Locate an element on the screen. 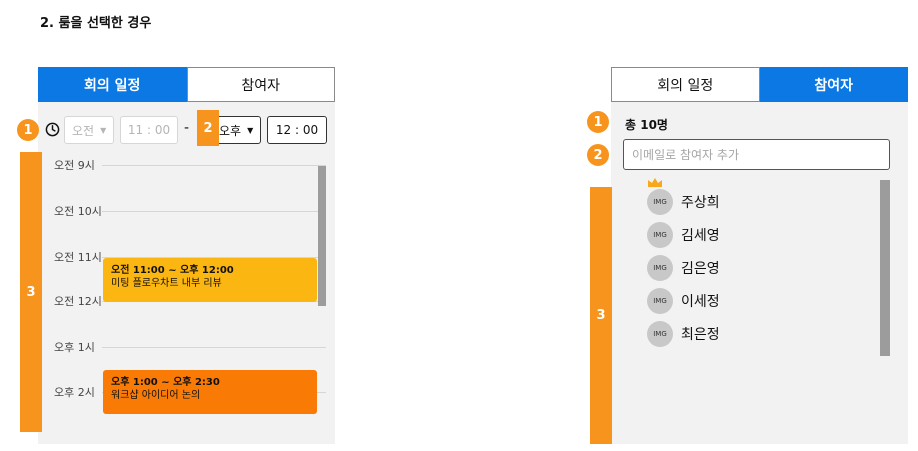 The width and height of the screenshot is (918, 451). timeline-scrollbar is located at coordinates (322, 236).